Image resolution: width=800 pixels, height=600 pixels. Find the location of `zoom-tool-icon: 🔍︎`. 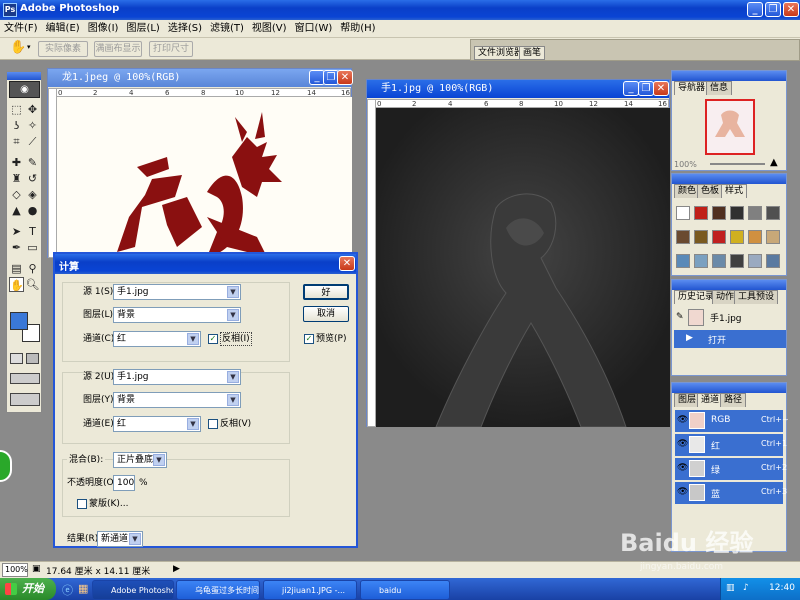

zoom-tool-icon: 🔍︎ is located at coordinates (32, 284).